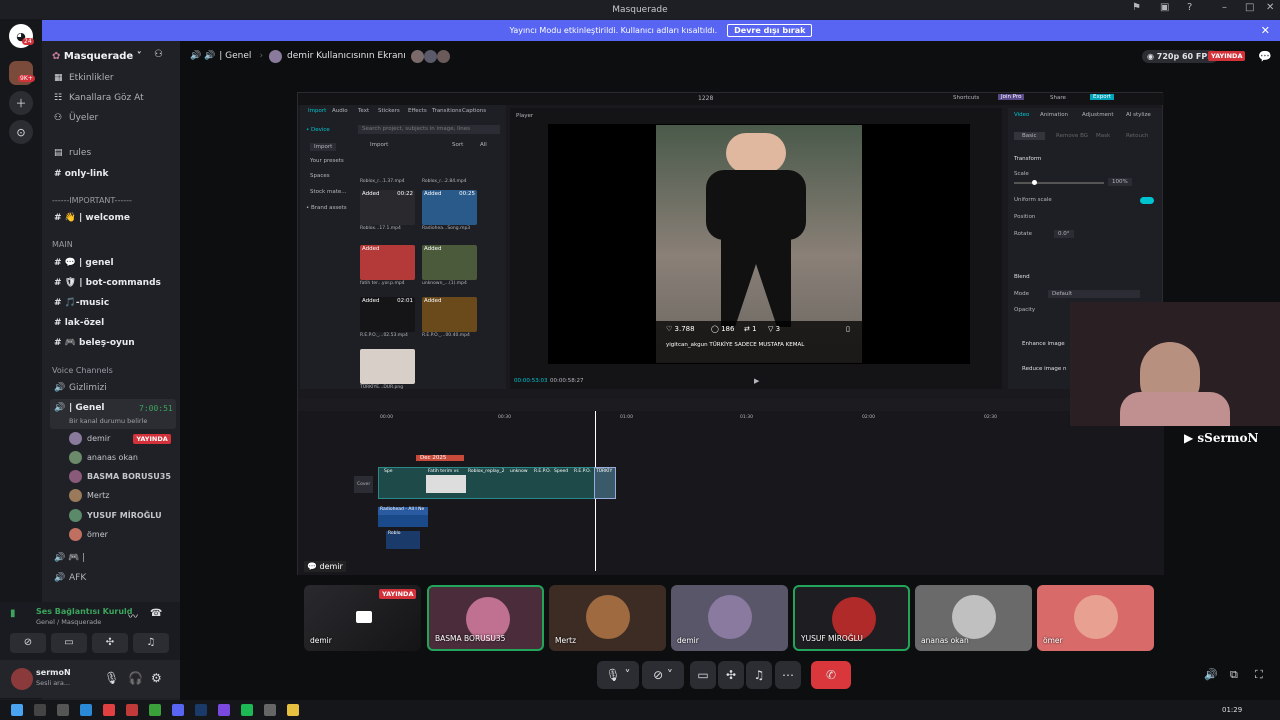 Image resolution: width=1280 pixels, height=720 pixels. What do you see at coordinates (1059, 182) in the screenshot?
I see `scale-slider` at bounding box center [1059, 182].